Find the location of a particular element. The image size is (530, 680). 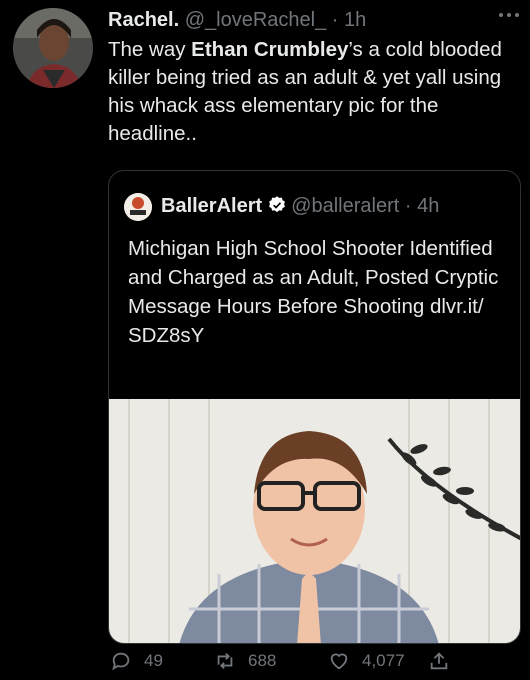

reply-button: 49 is located at coordinates (136, 661).